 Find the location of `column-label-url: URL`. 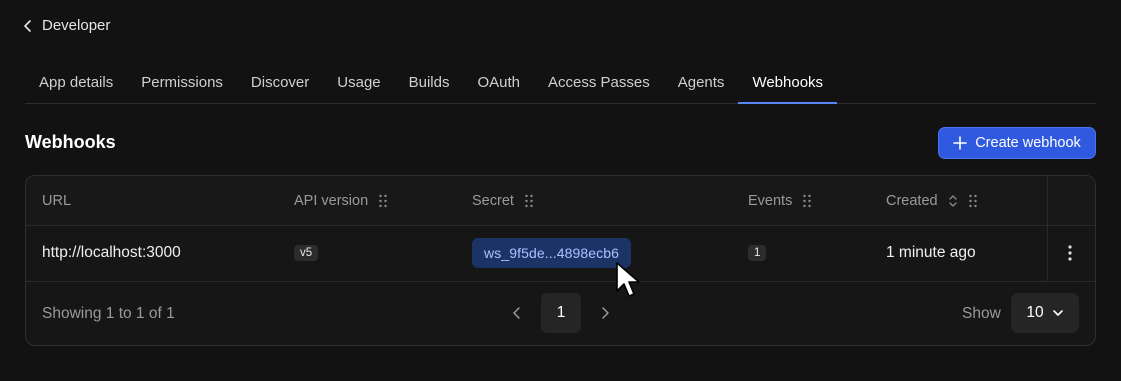

column-label-url: URL is located at coordinates (57, 201).